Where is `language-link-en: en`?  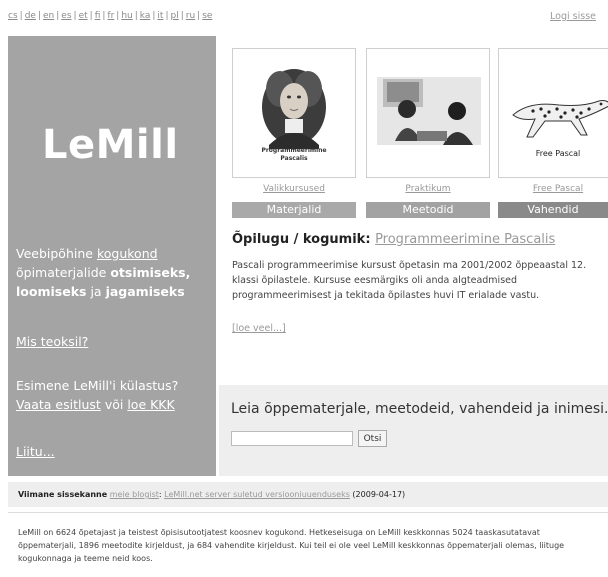 language-link-en: en is located at coordinates (48, 16).